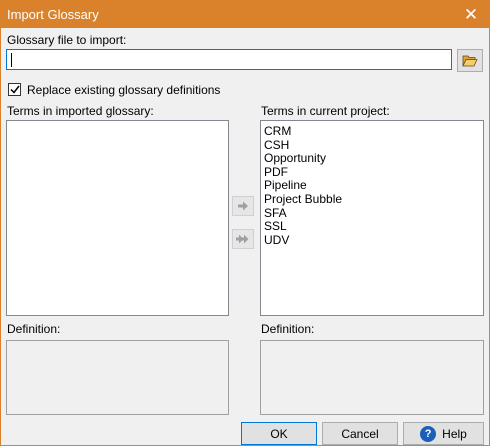 Image resolution: width=490 pixels, height=446 pixels. I want to click on ok-button: OK, so click(279, 433).